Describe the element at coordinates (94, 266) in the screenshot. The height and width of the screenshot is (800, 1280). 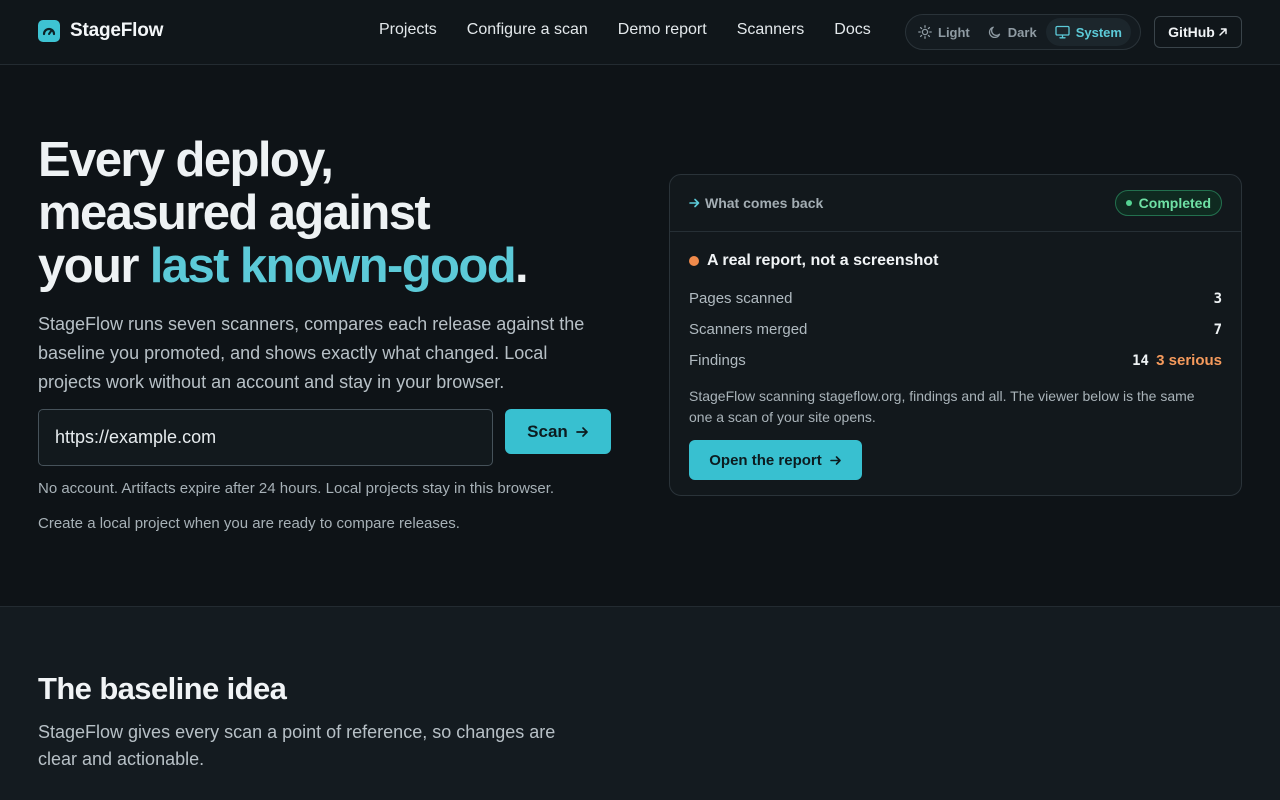
I see `hero-title-prefix: your` at that location.